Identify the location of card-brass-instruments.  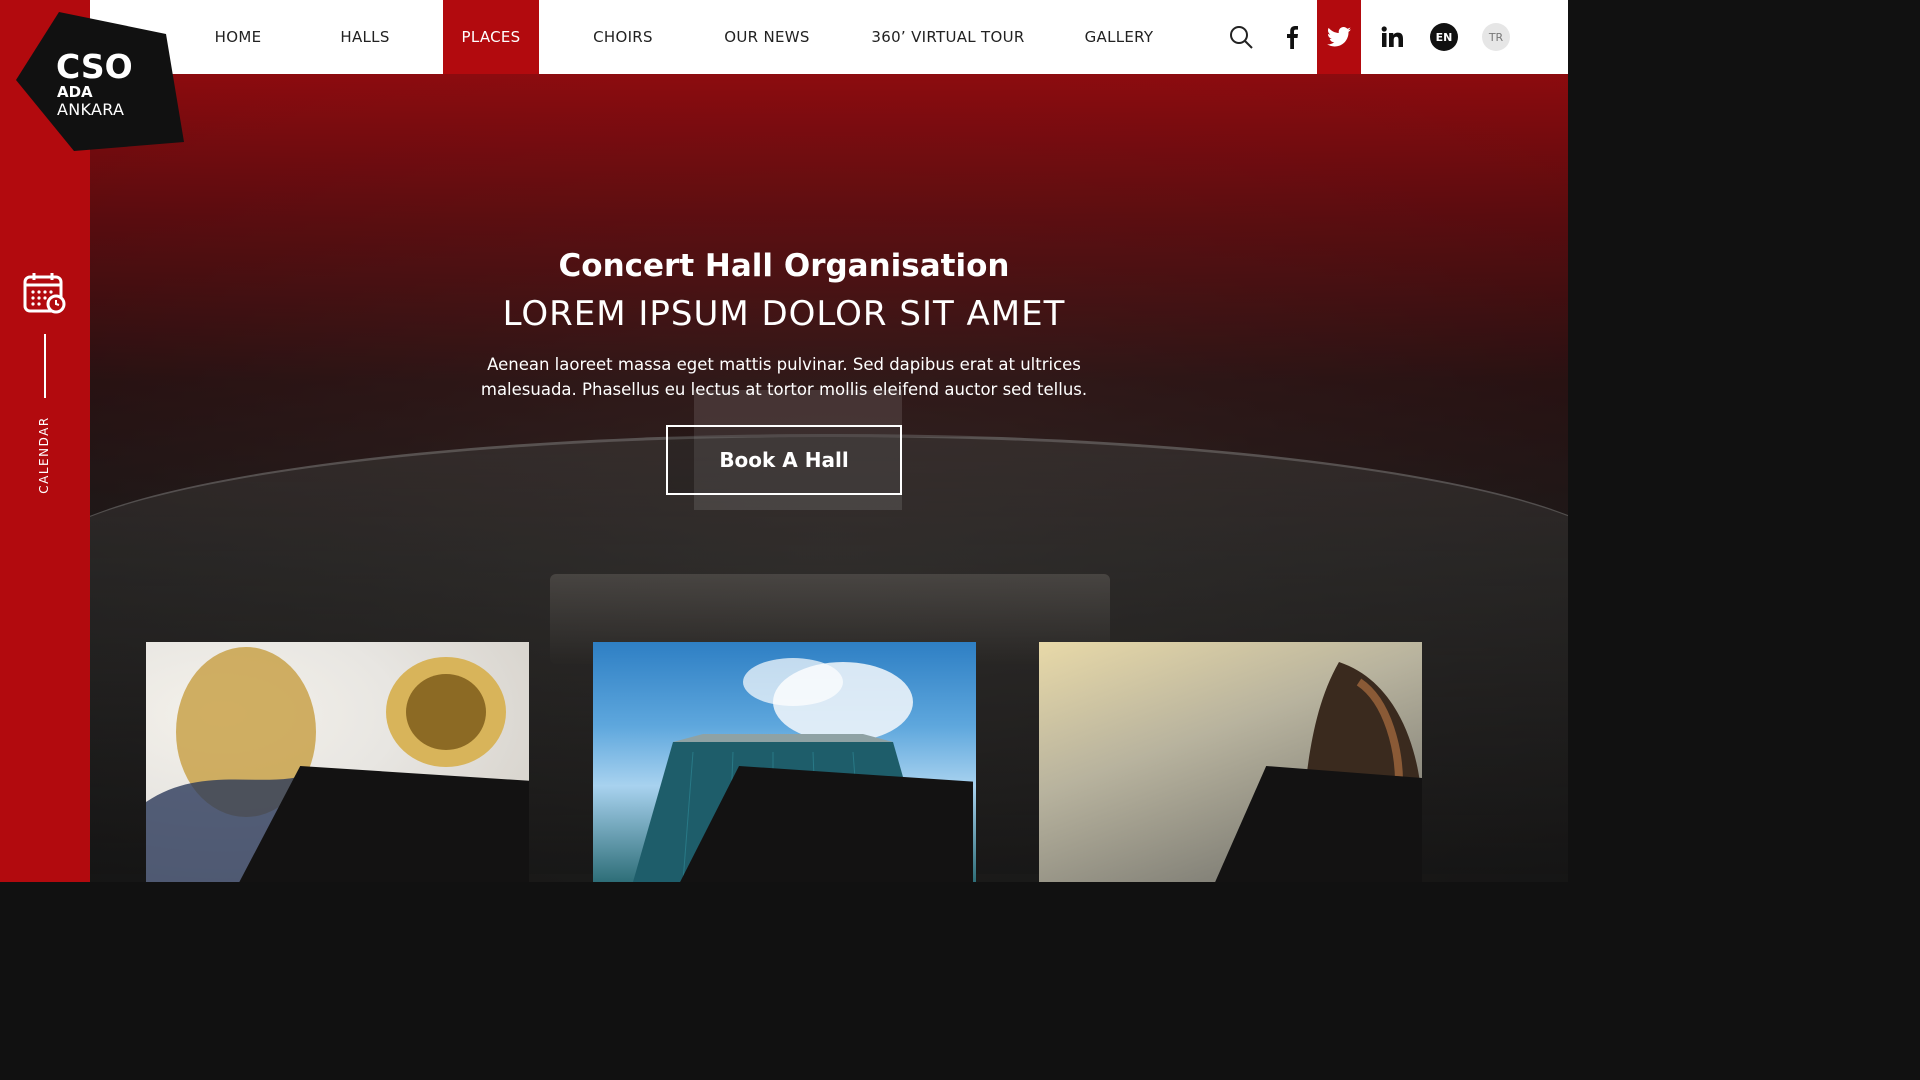
(337, 762).